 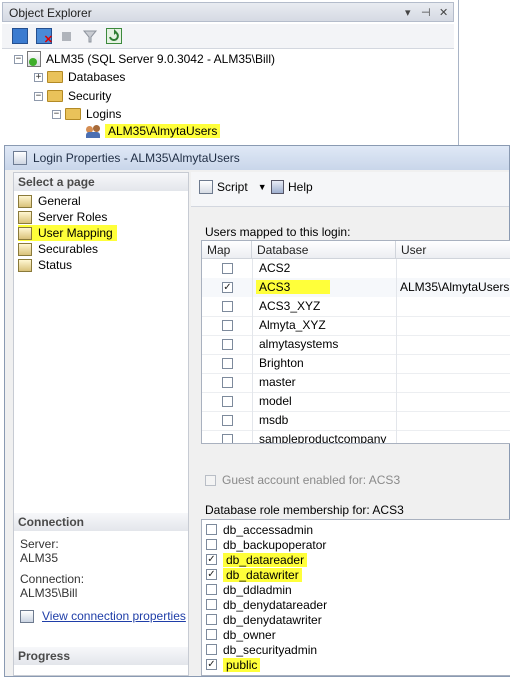 What do you see at coordinates (38, 77) in the screenshot?
I see `expand-icon: +` at bounding box center [38, 77].